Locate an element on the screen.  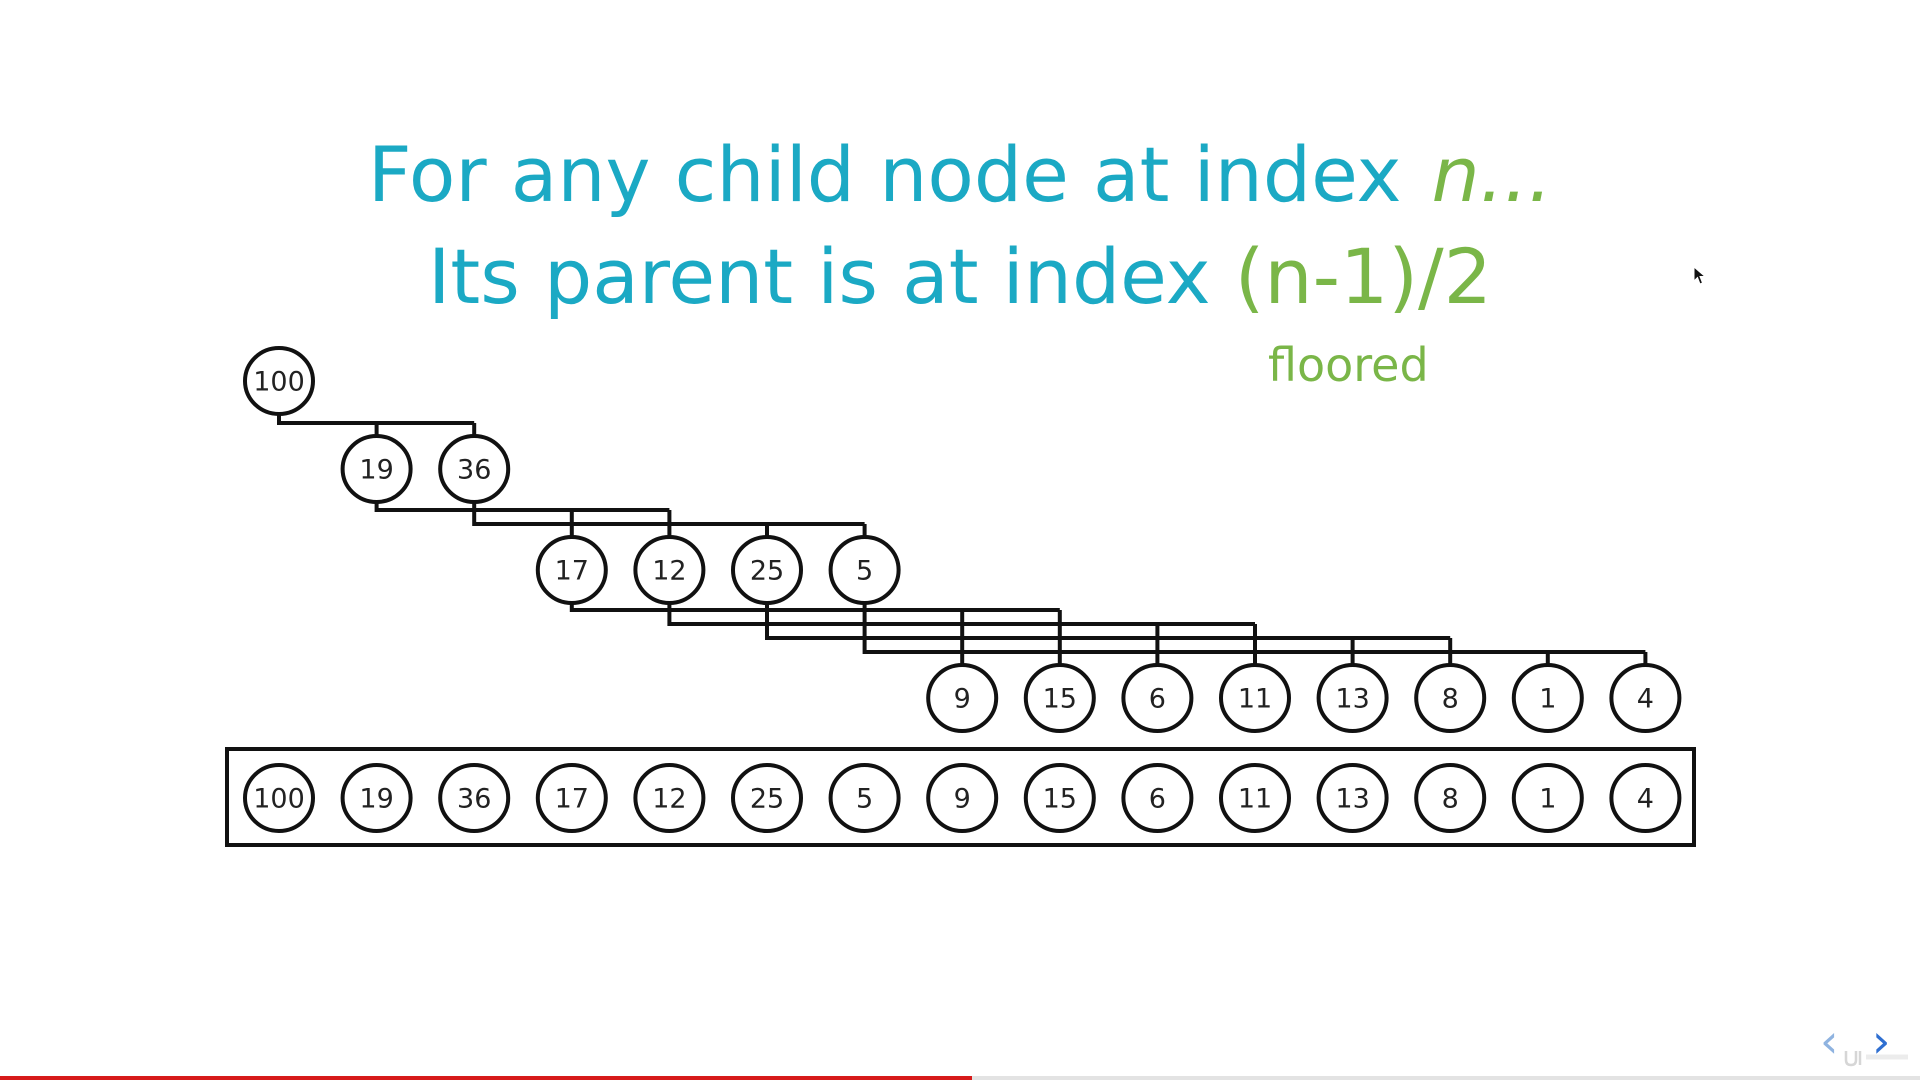
chevron-left-icon: ‹ is located at coordinates (1829, 1041).